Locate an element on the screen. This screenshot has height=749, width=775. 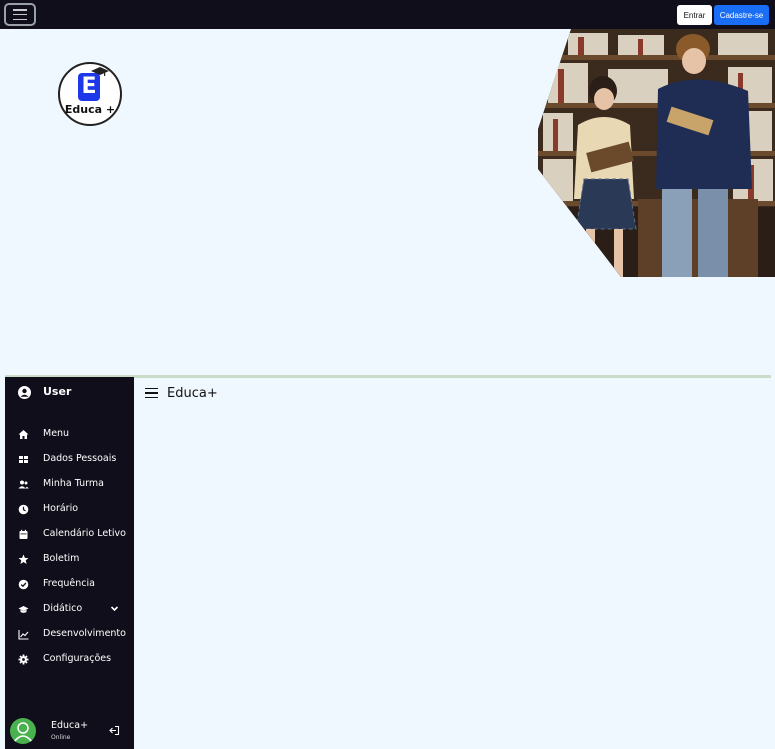
sidebar-user-header: User is located at coordinates (69, 393).